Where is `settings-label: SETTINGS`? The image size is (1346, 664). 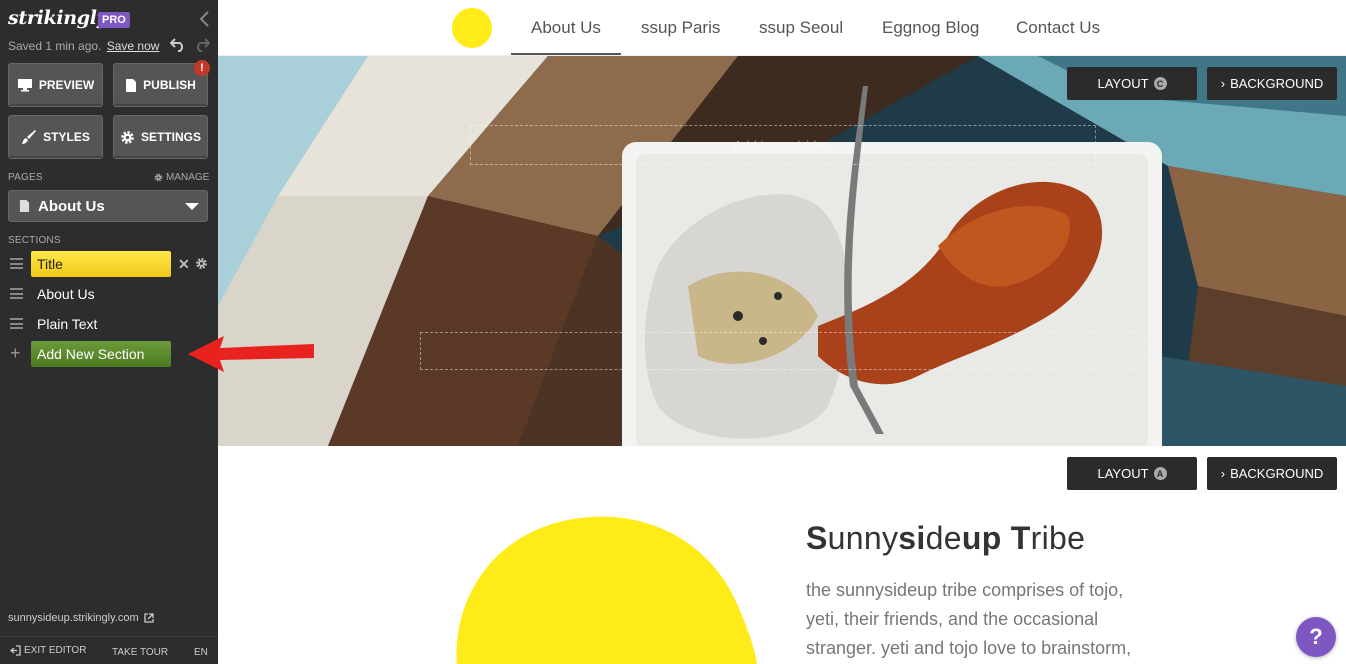
settings-label: SETTINGS is located at coordinates (170, 137).